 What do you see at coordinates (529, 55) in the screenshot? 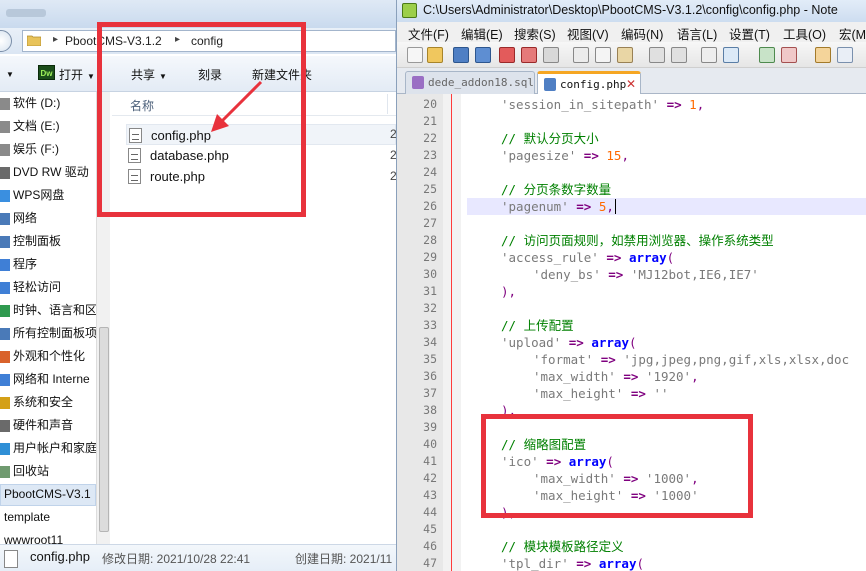
I see `close-all-icon` at bounding box center [529, 55].